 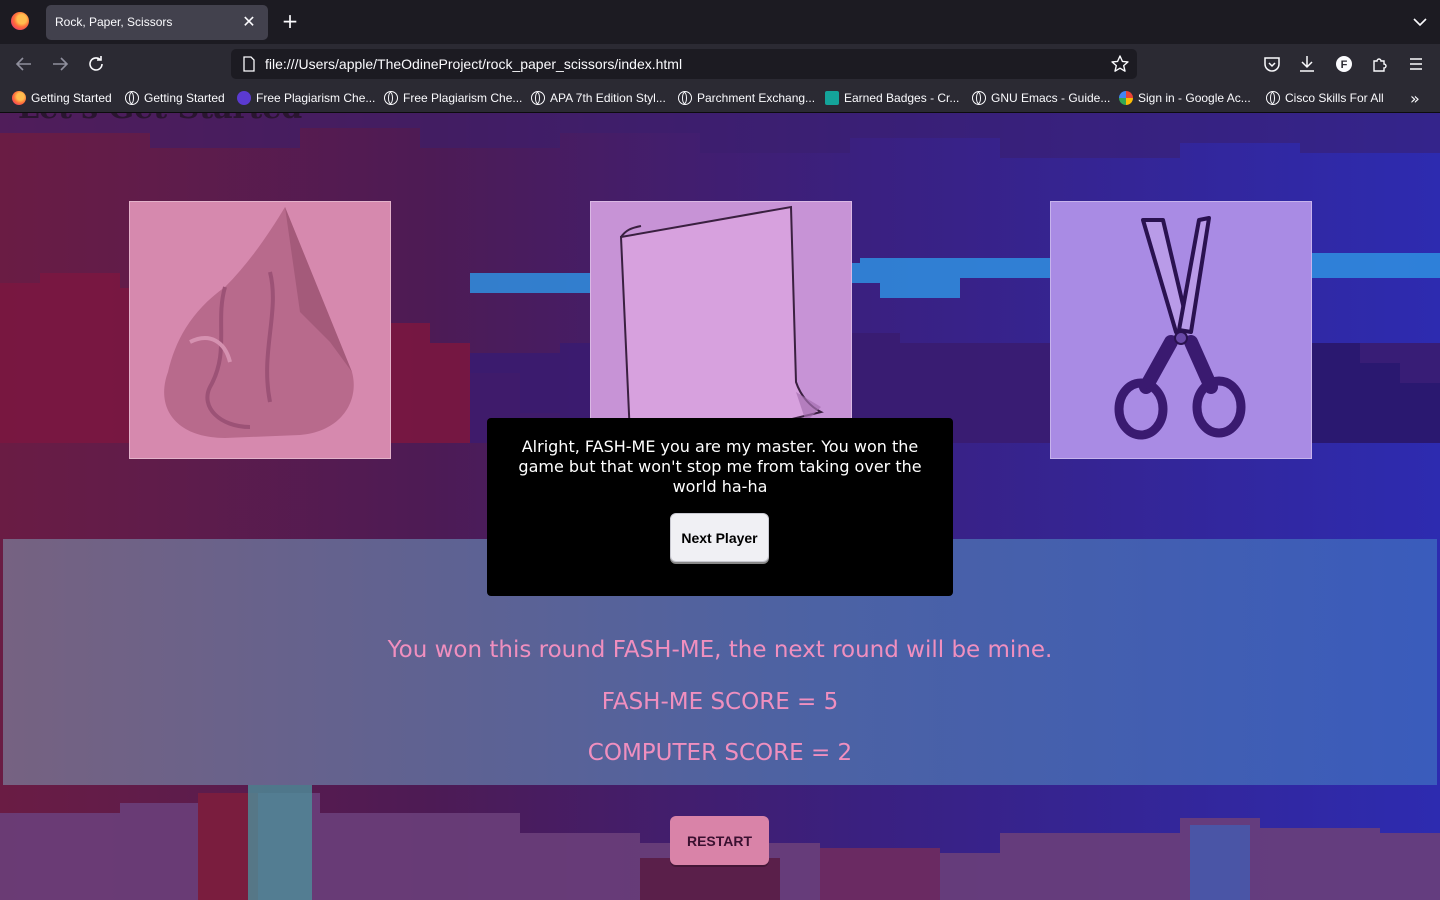 I want to click on tab-title: Rock, Paper, Scissors, so click(x=114, y=22).